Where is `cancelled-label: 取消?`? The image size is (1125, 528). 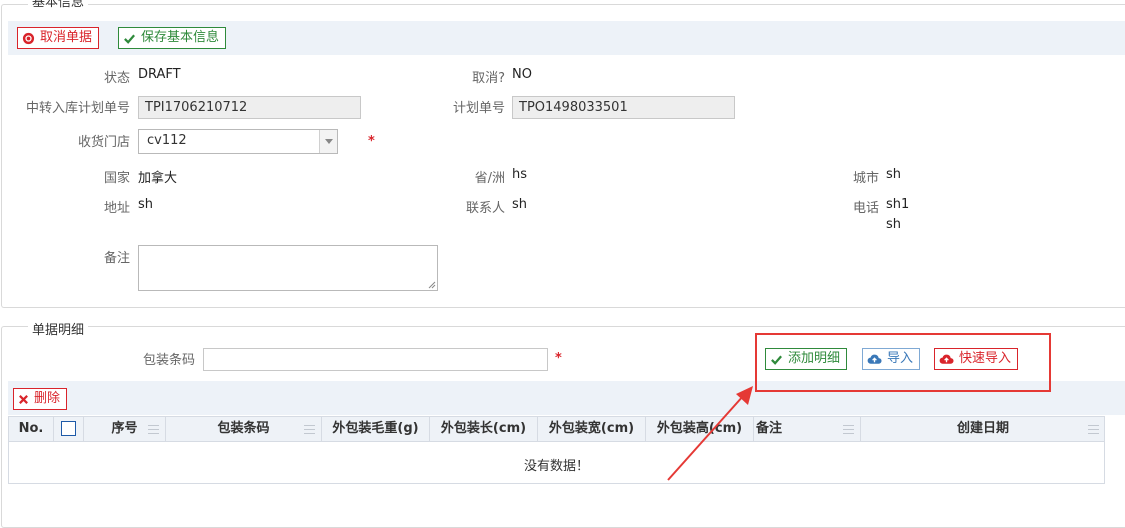 cancelled-label: 取消? is located at coordinates (488, 78).